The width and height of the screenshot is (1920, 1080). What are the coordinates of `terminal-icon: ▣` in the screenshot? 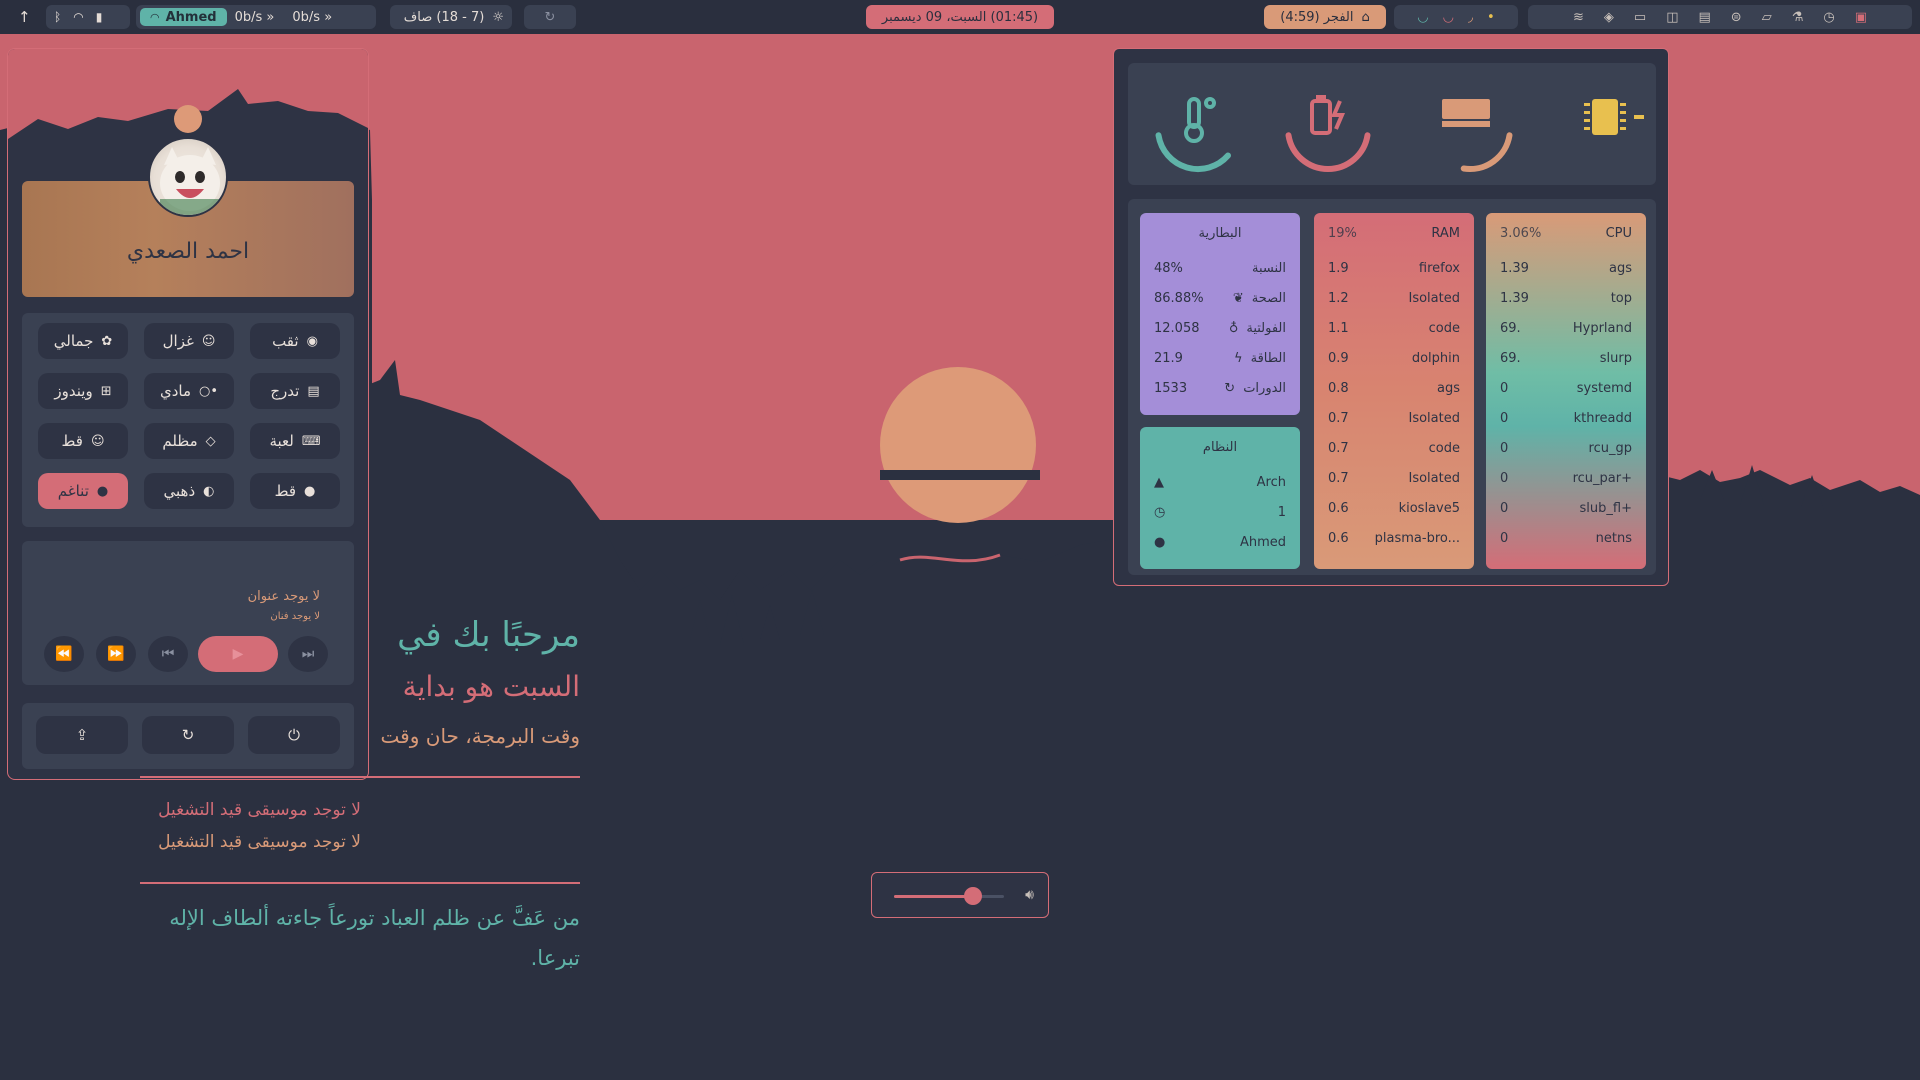 It's located at (1861, 17).